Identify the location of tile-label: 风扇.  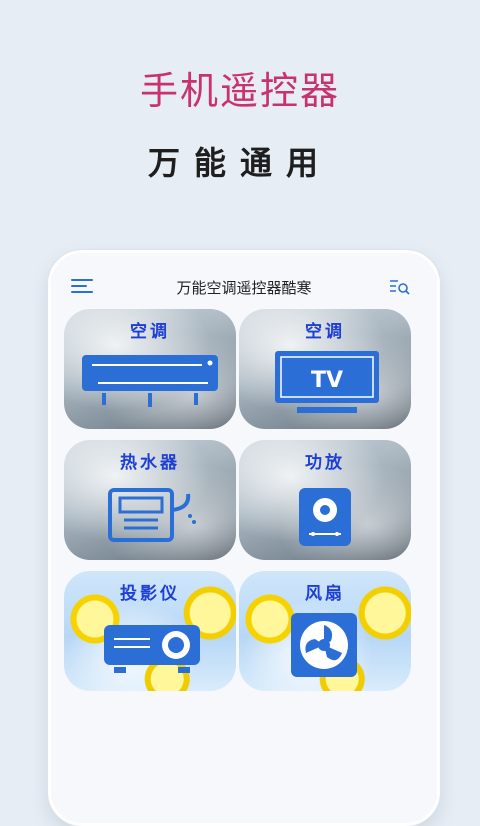
(325, 594).